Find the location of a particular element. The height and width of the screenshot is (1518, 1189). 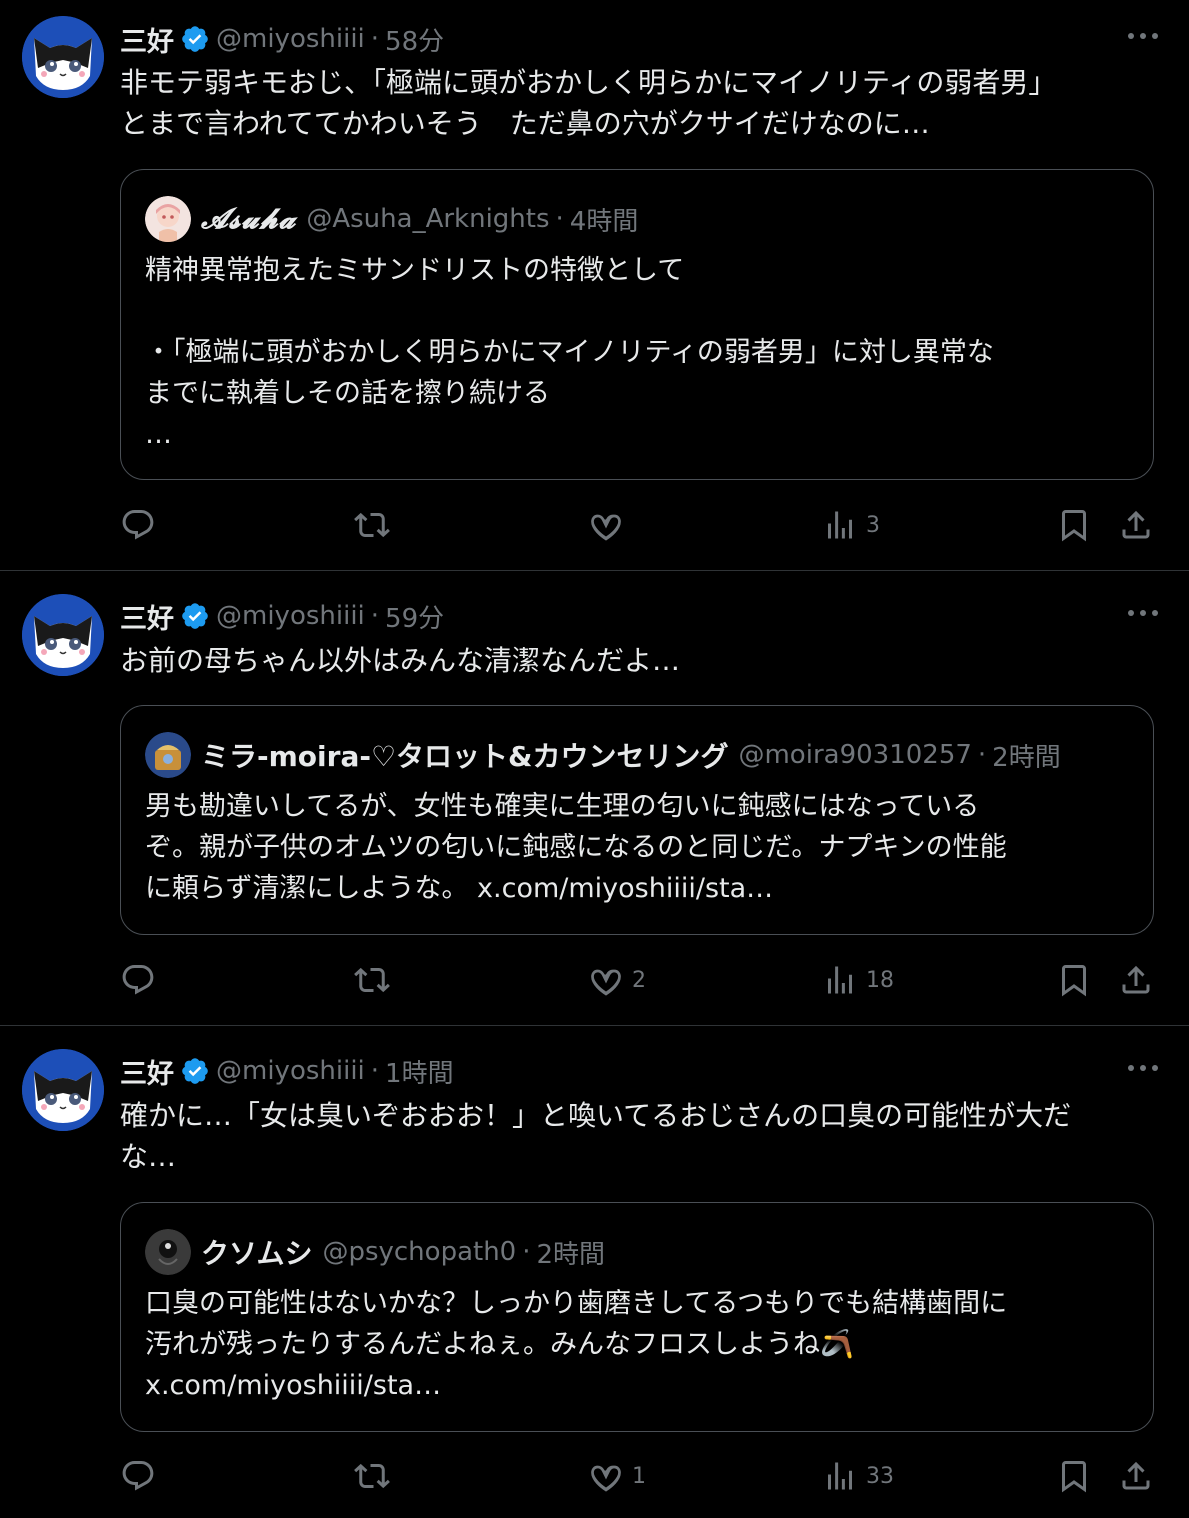

quoted-author-handle: @Asuha_Arknights is located at coordinates (428, 219).